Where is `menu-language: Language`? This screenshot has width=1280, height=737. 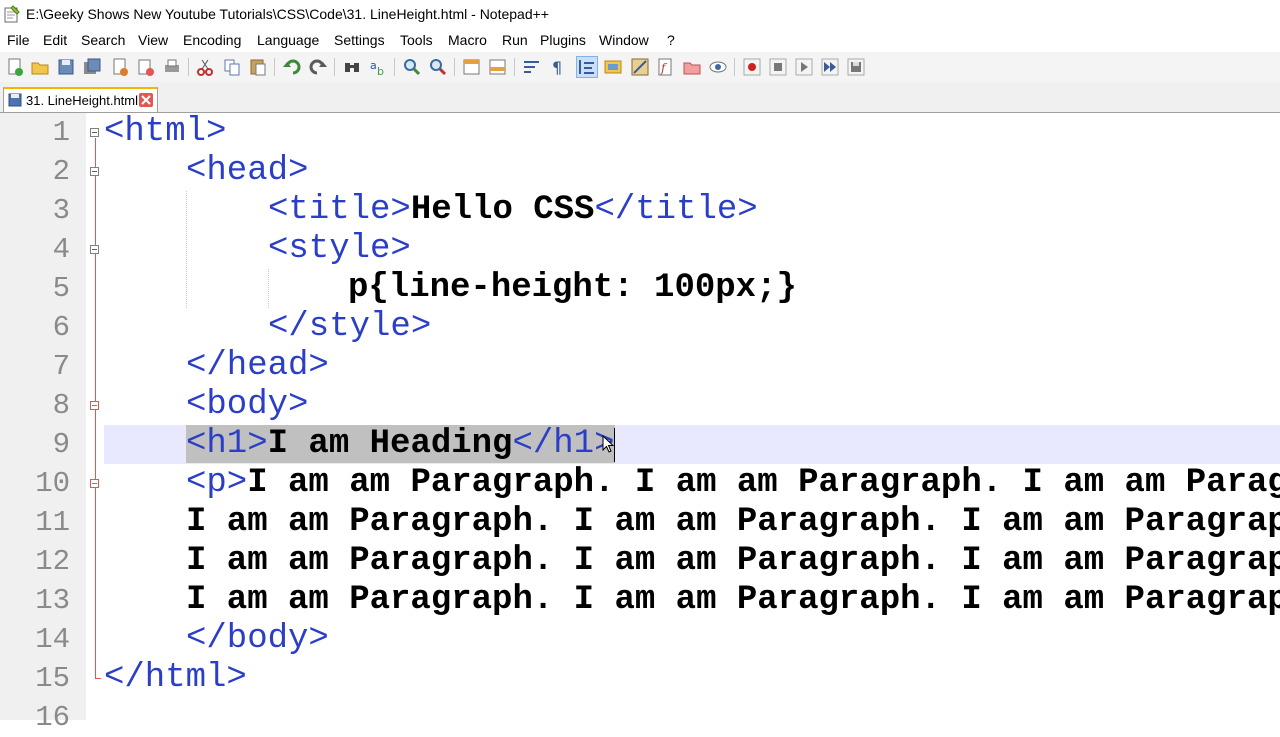 menu-language: Language is located at coordinates (288, 40).